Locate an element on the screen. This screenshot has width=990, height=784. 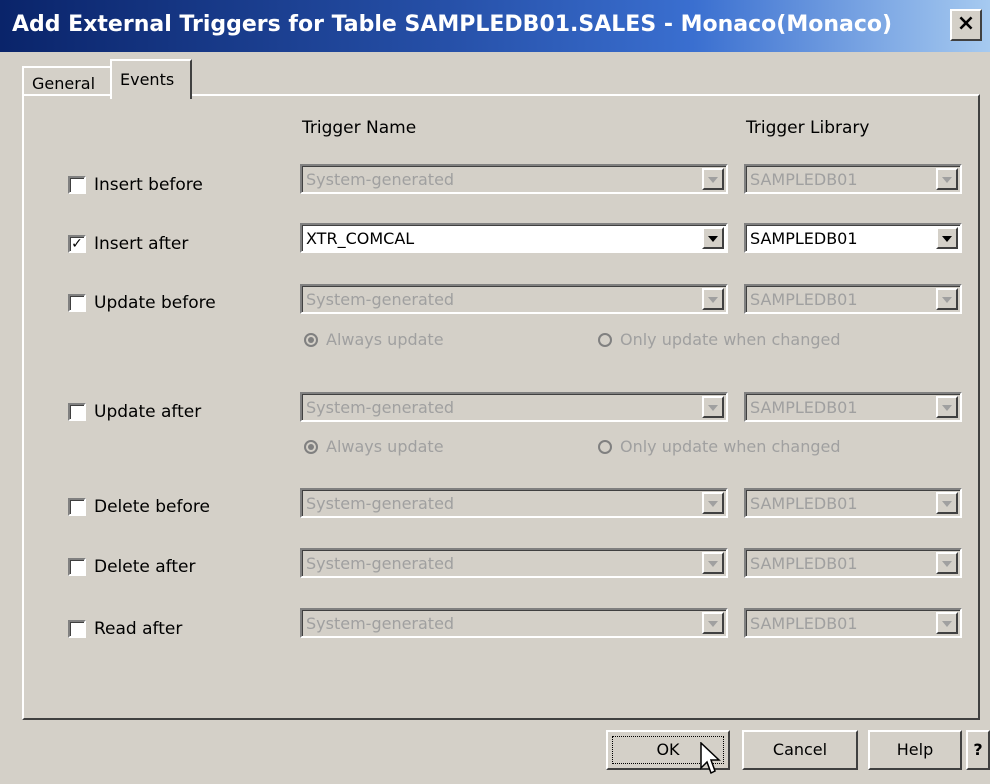
update-after-label: Update after is located at coordinates (148, 412).